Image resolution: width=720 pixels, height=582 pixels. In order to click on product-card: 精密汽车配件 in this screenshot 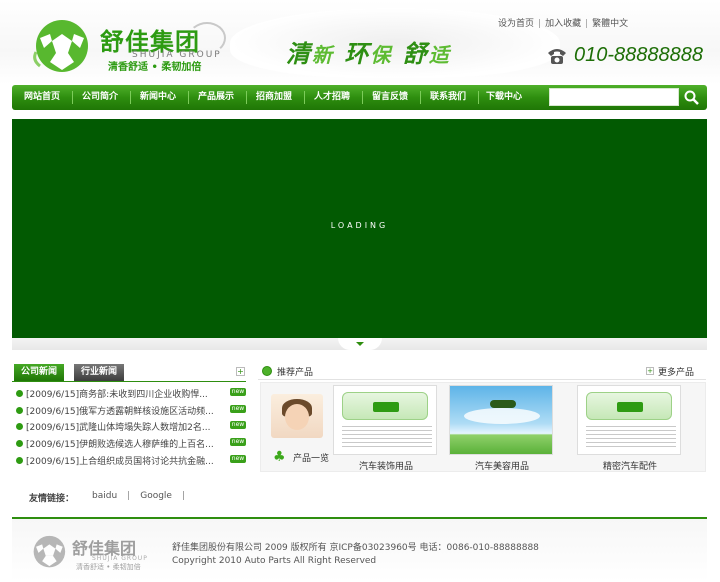, I will do `click(630, 428)`.